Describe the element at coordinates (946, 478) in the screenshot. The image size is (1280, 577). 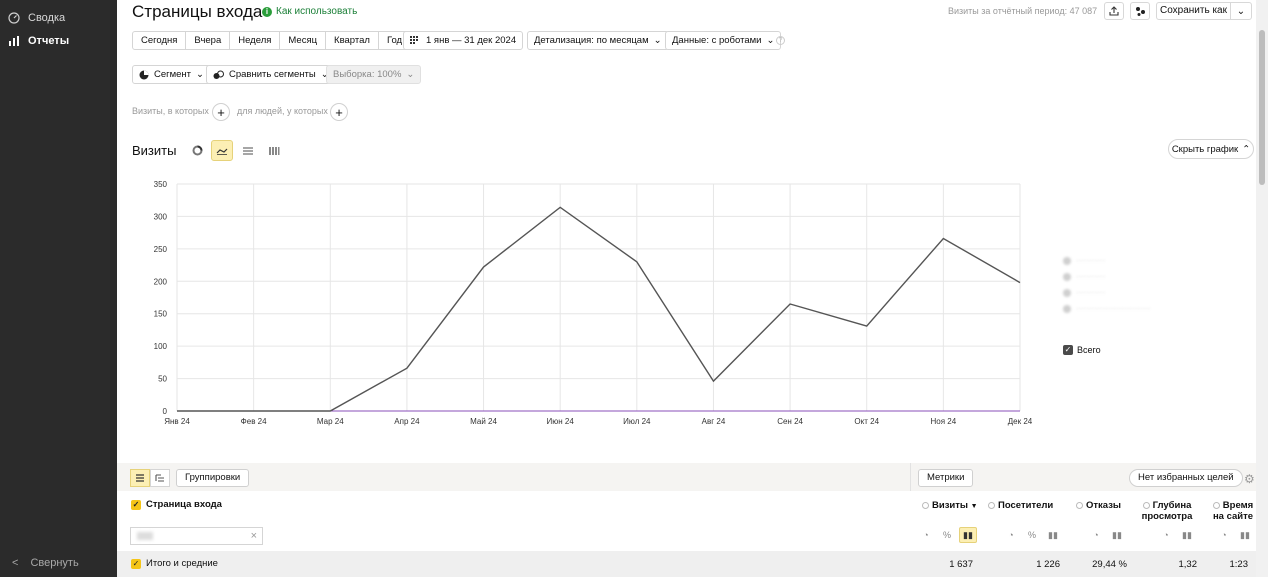
I see `metrics-button: Метрики` at that location.